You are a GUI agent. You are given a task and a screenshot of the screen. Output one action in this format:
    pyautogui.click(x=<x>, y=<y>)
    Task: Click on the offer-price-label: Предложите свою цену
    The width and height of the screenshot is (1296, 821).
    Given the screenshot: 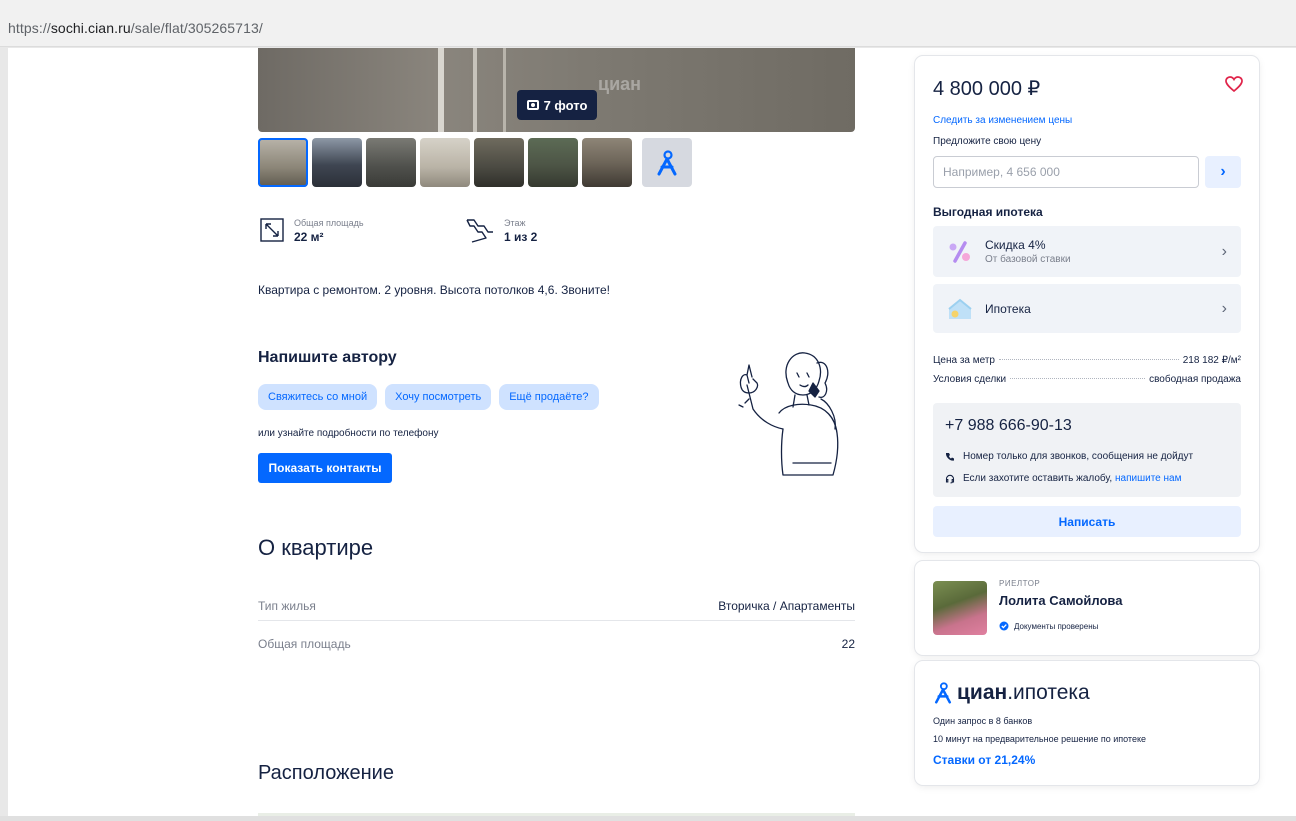 What is the action you would take?
    pyautogui.click(x=987, y=141)
    